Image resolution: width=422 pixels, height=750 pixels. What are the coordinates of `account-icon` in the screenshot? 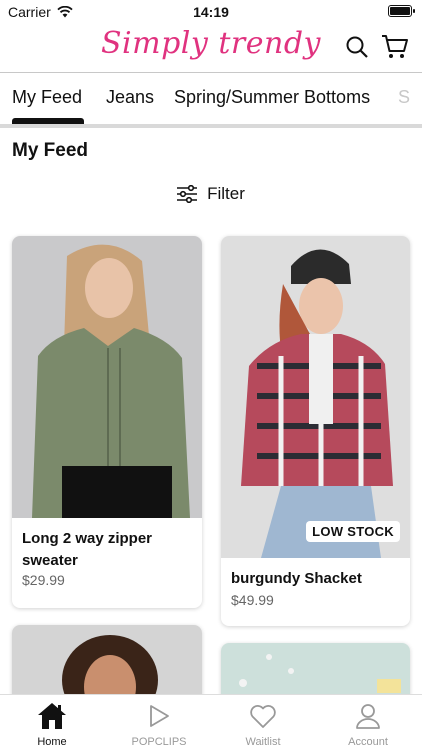 It's located at (368, 716).